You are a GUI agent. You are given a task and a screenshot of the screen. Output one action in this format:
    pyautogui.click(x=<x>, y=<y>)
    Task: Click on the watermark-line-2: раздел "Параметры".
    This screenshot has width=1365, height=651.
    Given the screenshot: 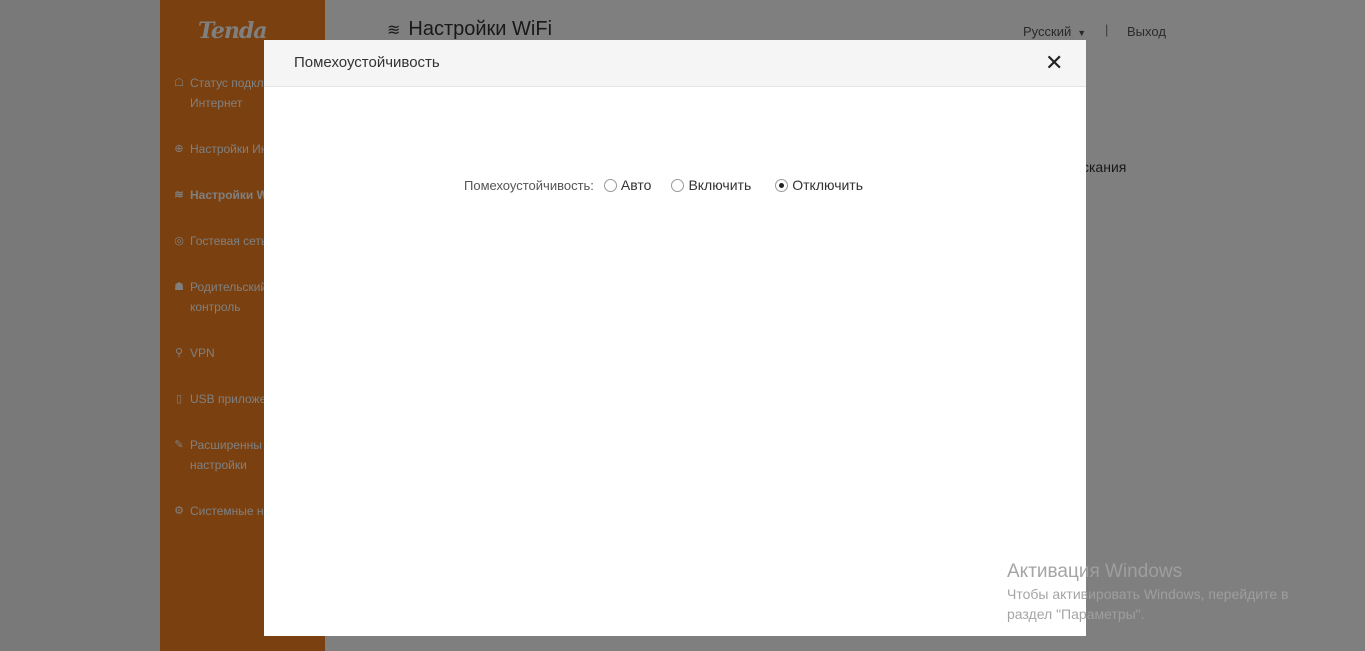 What is the action you would take?
    pyautogui.click(x=1076, y=614)
    